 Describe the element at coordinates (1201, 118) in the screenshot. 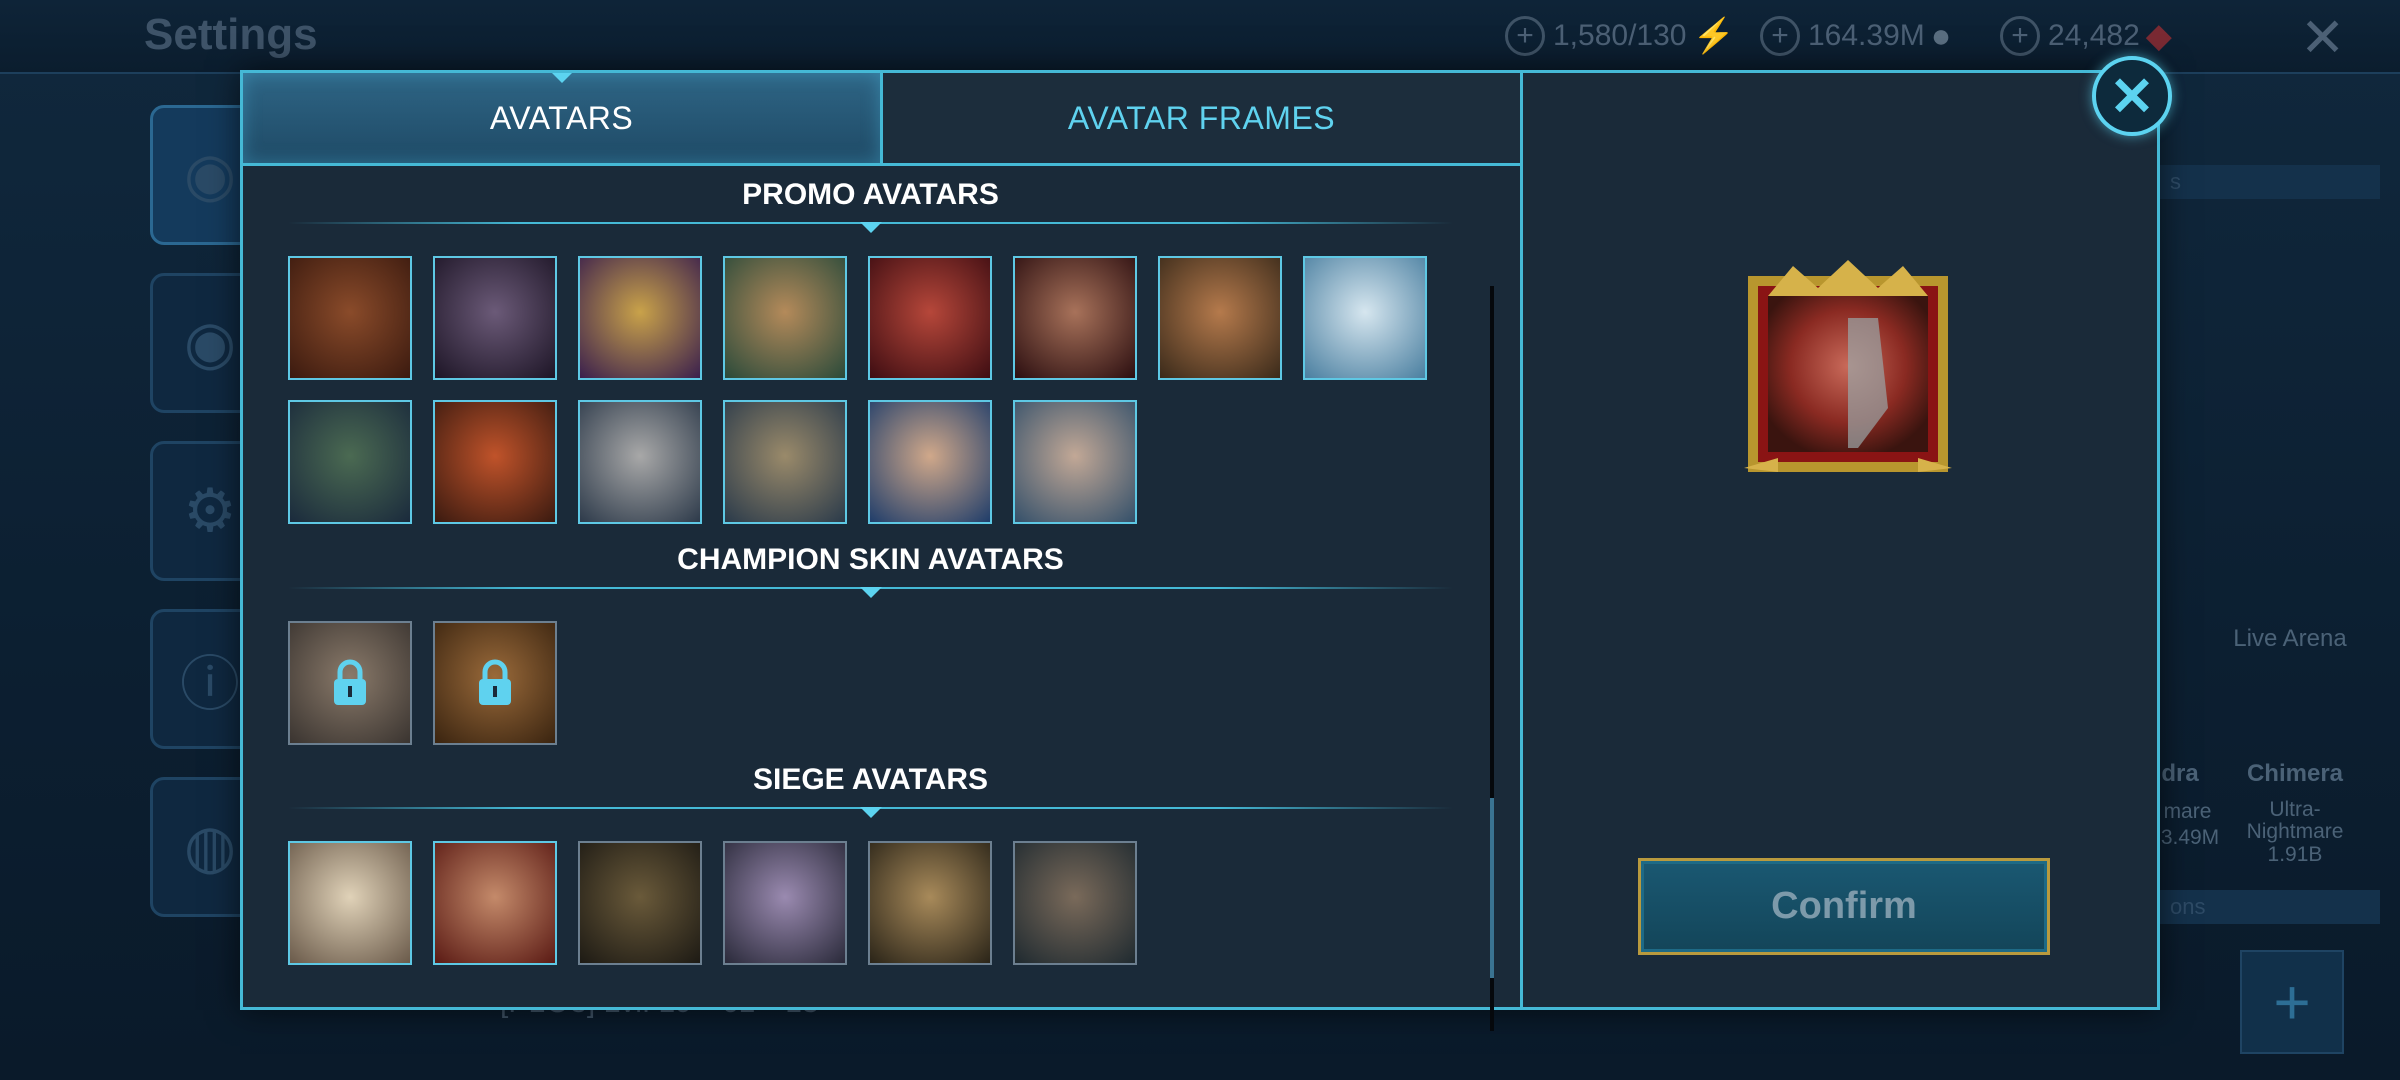

I see `tab-avatar-frames: AVATAR FRAMES` at that location.